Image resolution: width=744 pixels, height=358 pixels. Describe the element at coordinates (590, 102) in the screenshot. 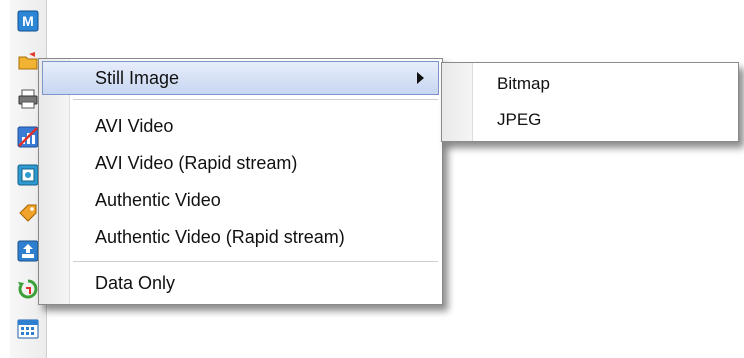

I see `still-image-submenu: Bitmap JPEG` at that location.